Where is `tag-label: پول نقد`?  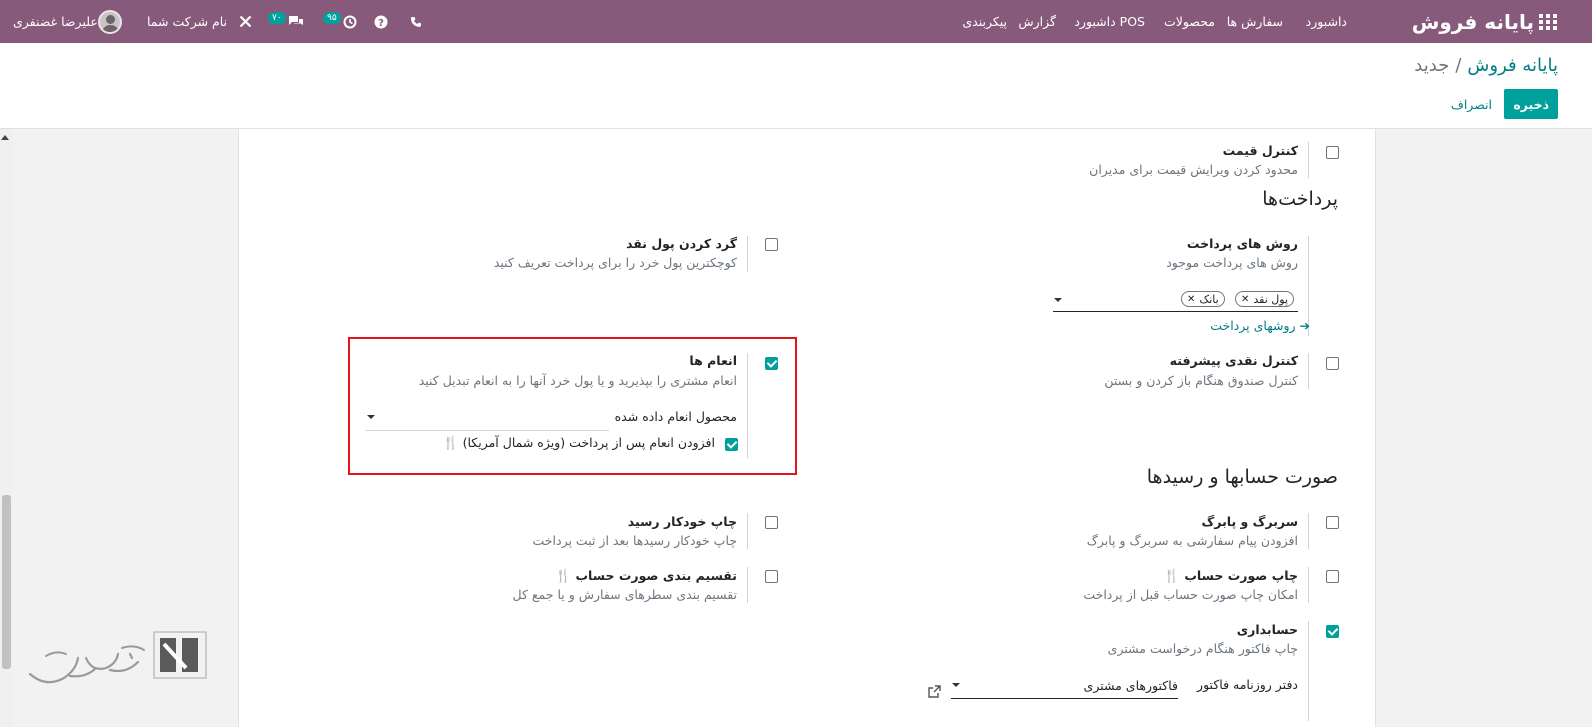
tag-label: پول نقد is located at coordinates (1271, 299).